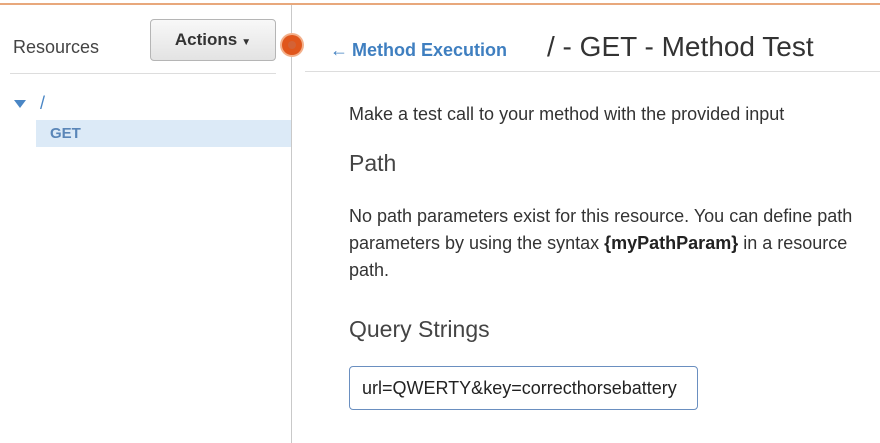 This screenshot has width=880, height=443. Describe the element at coordinates (146, 40) in the screenshot. I see `resources-panel-header: Resources Actions ▼` at that location.